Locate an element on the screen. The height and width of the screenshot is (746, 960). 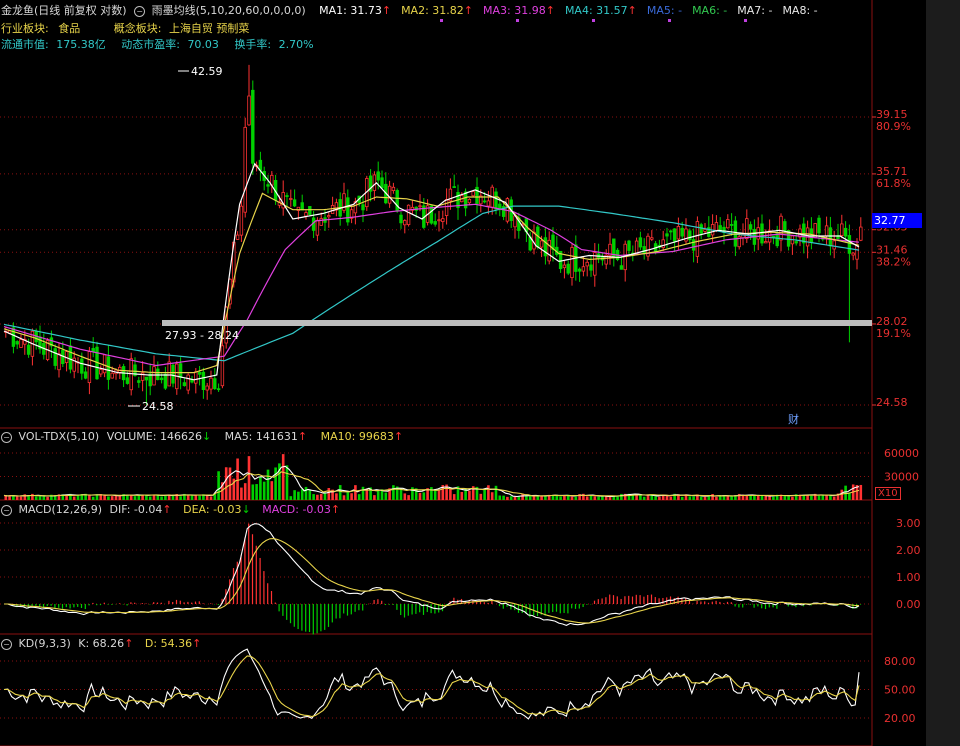
macd-value-arrow: ↑ is located at coordinates (335, 509).